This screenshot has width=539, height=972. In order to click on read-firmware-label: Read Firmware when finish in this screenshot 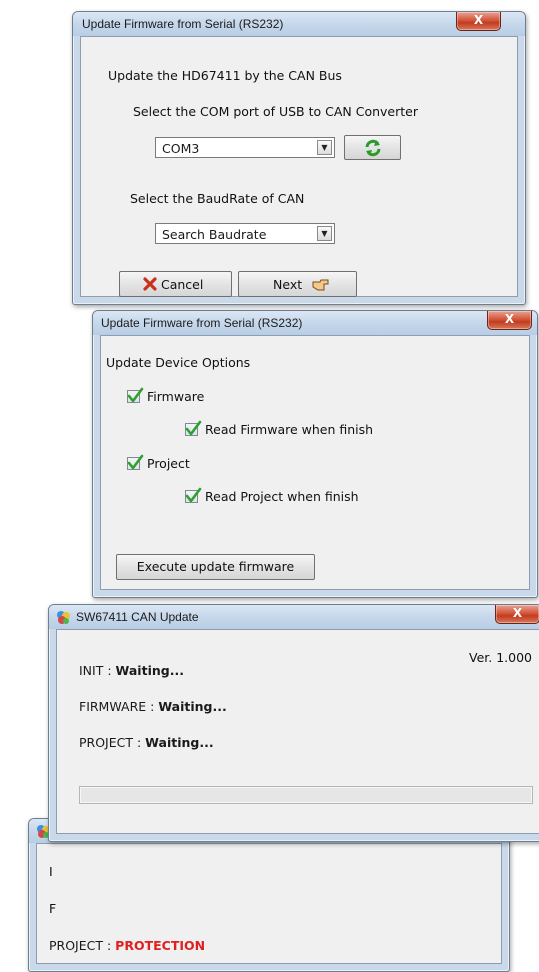, I will do `click(289, 429)`.